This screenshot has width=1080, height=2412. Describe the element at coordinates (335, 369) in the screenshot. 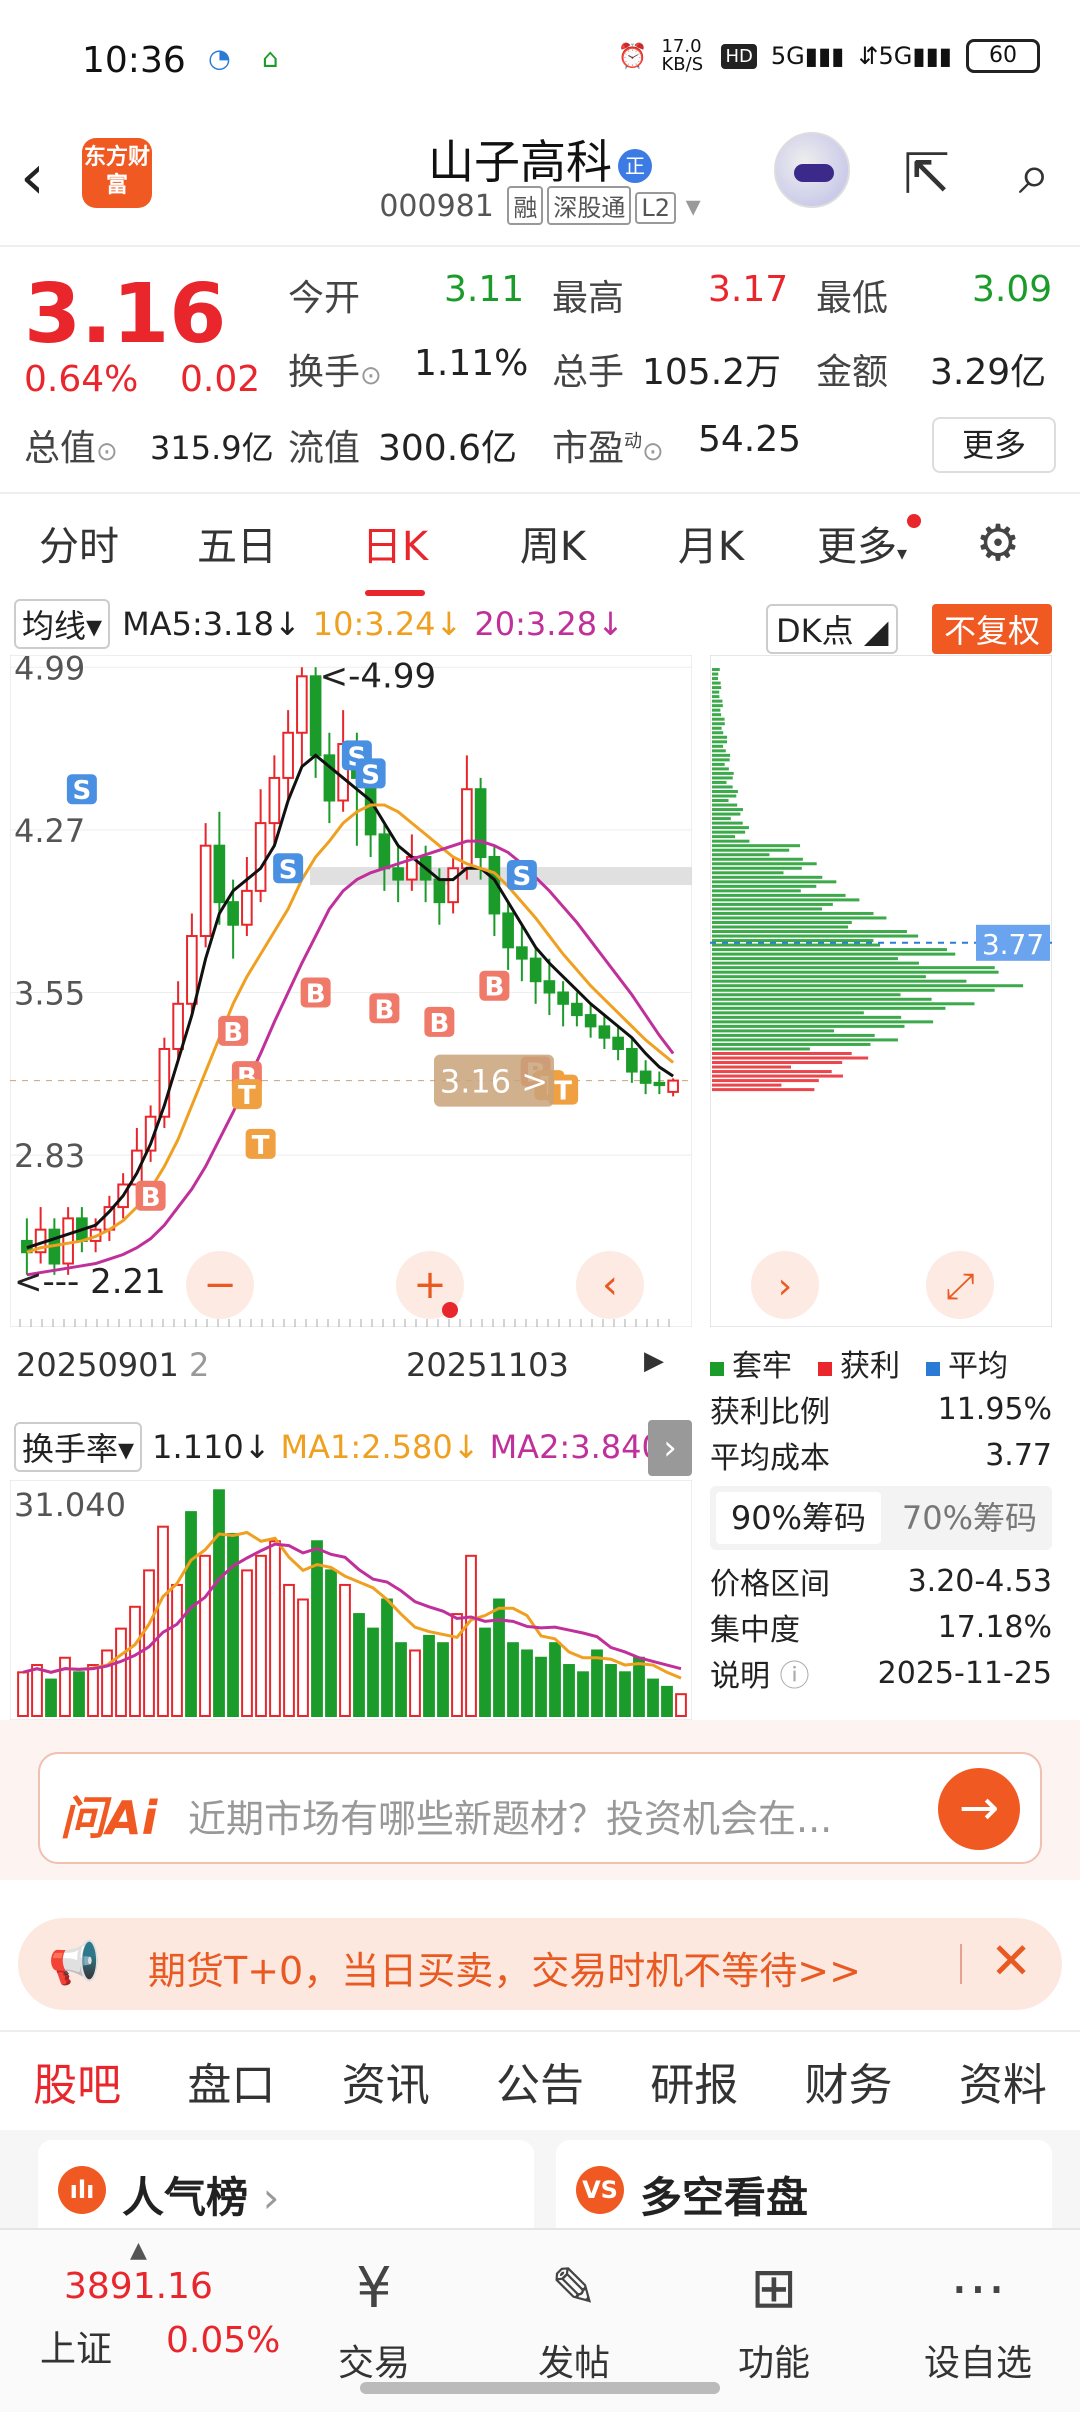

I see `turnover-label: 换手⊙` at that location.